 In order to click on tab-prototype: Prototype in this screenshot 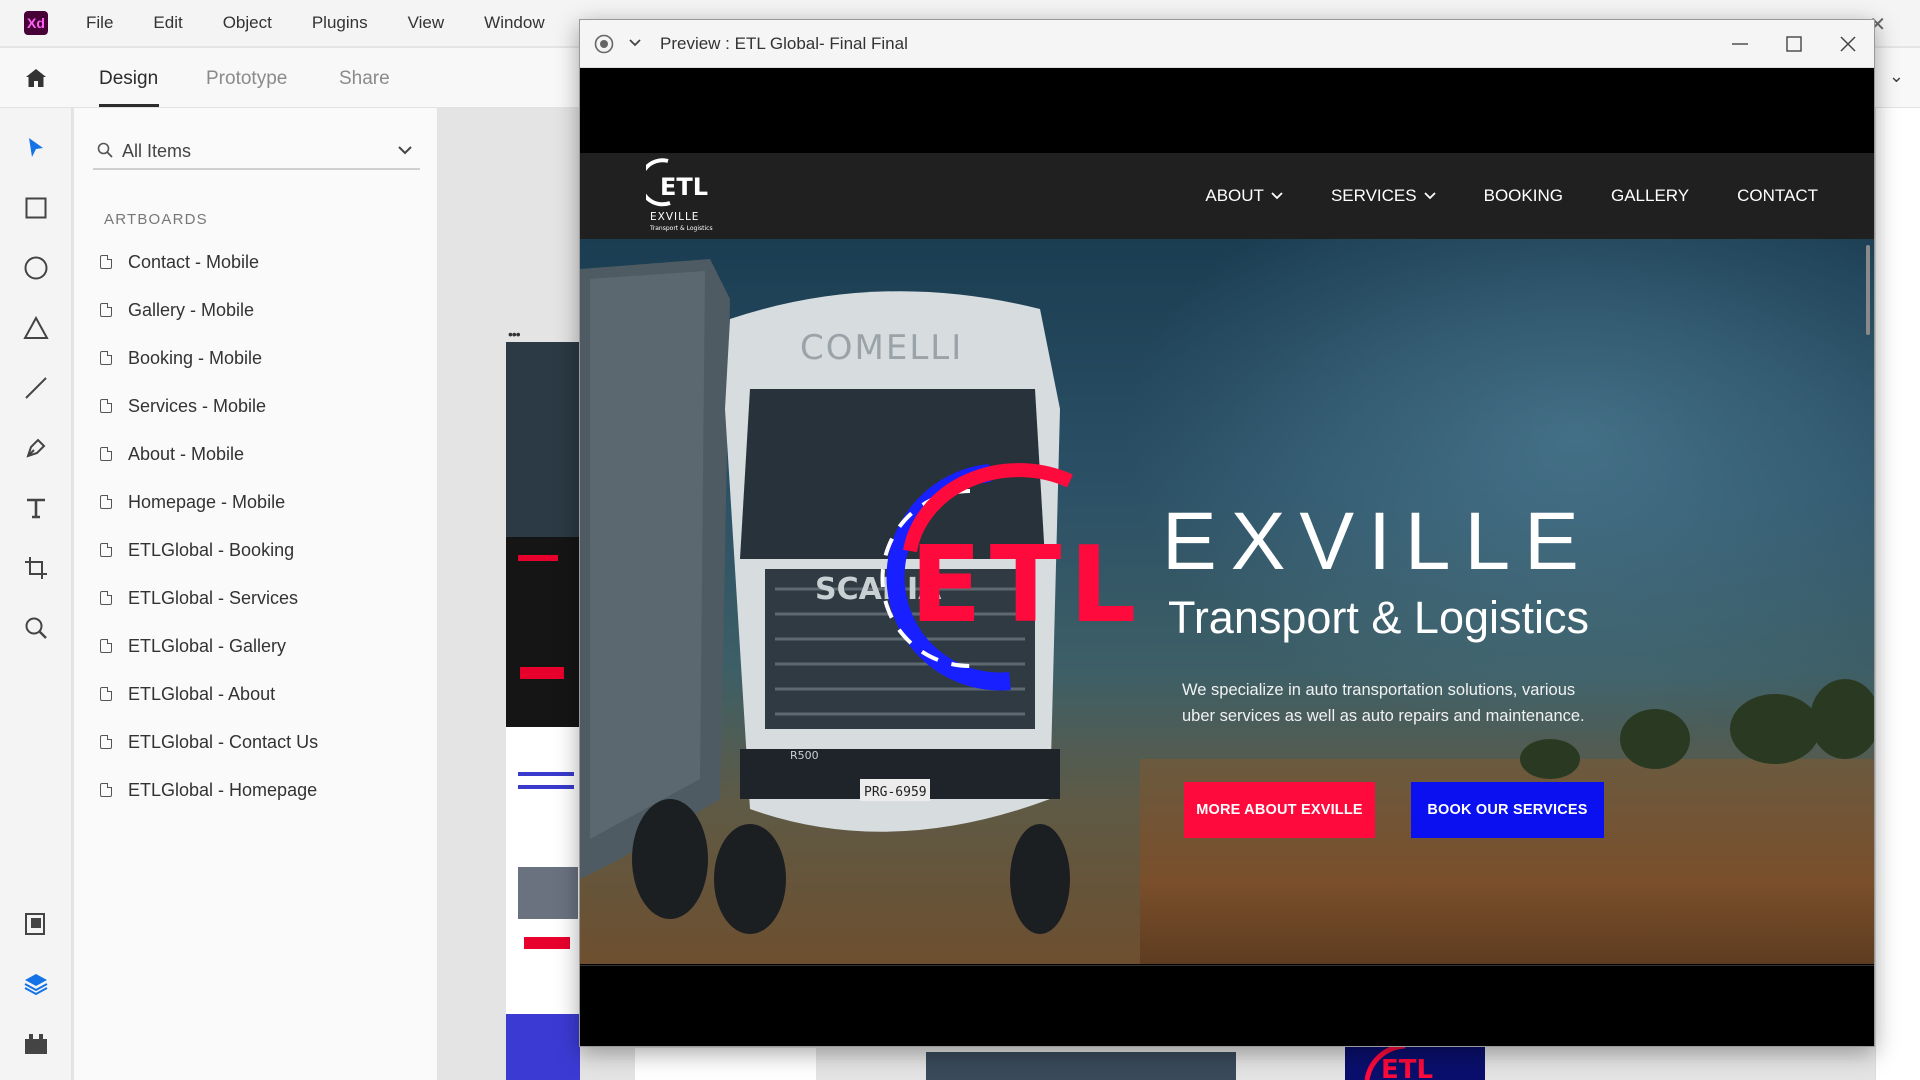, I will do `click(246, 79)`.